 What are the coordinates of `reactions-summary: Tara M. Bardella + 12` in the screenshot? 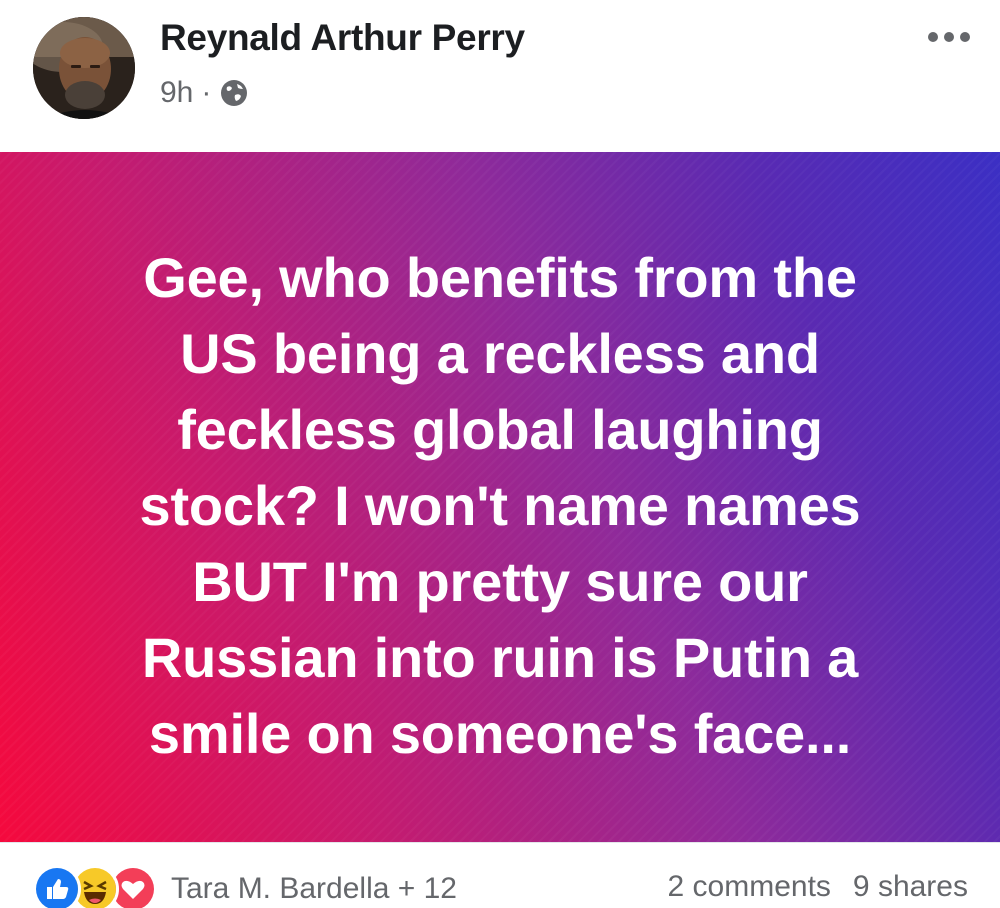 It's located at (245, 886).